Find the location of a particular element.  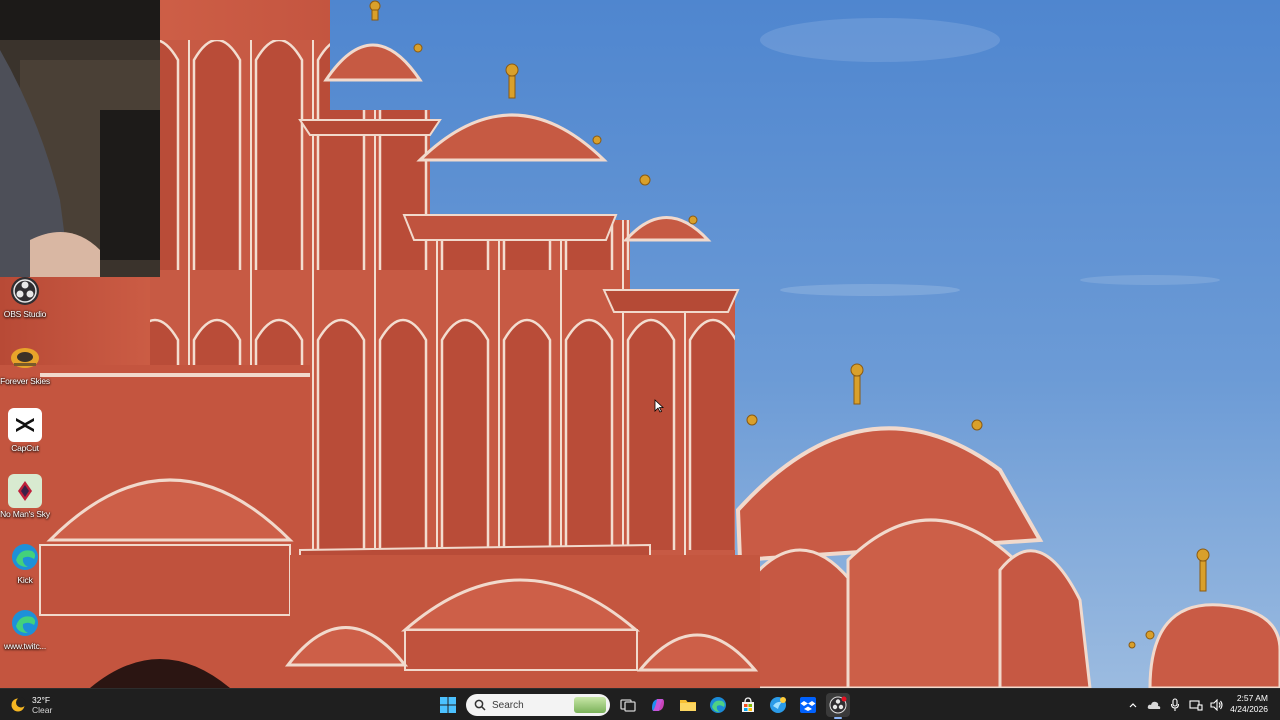

store-button is located at coordinates (748, 705).